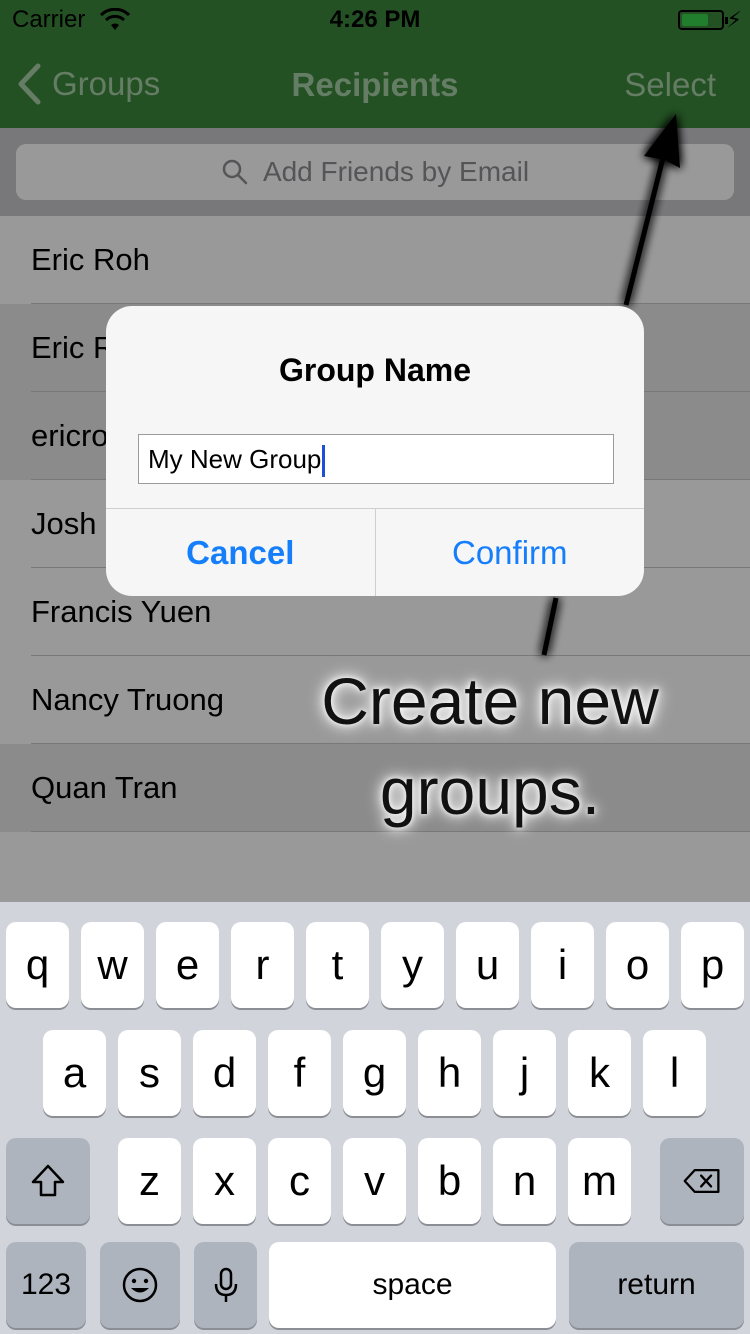 Image resolution: width=750 pixels, height=1334 pixels. I want to click on emoji-icon, so click(140, 1285).